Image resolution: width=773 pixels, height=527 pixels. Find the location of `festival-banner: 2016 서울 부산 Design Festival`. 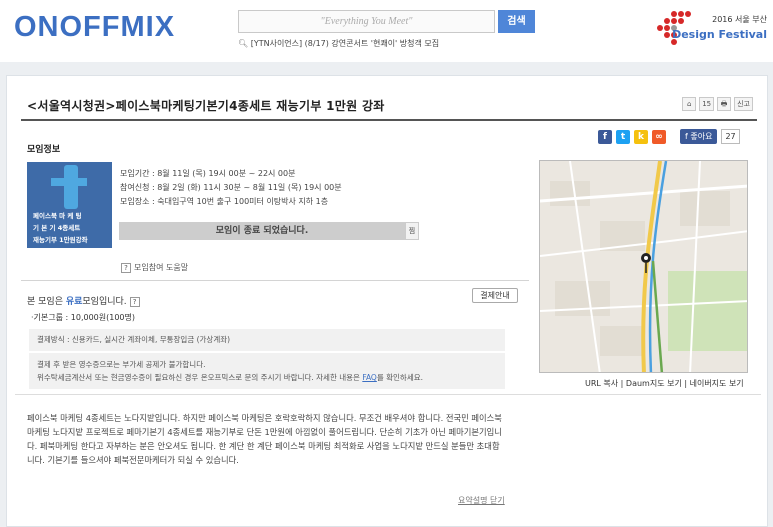

festival-banner: 2016 서울 부산 Design Festival is located at coordinates (719, 27).